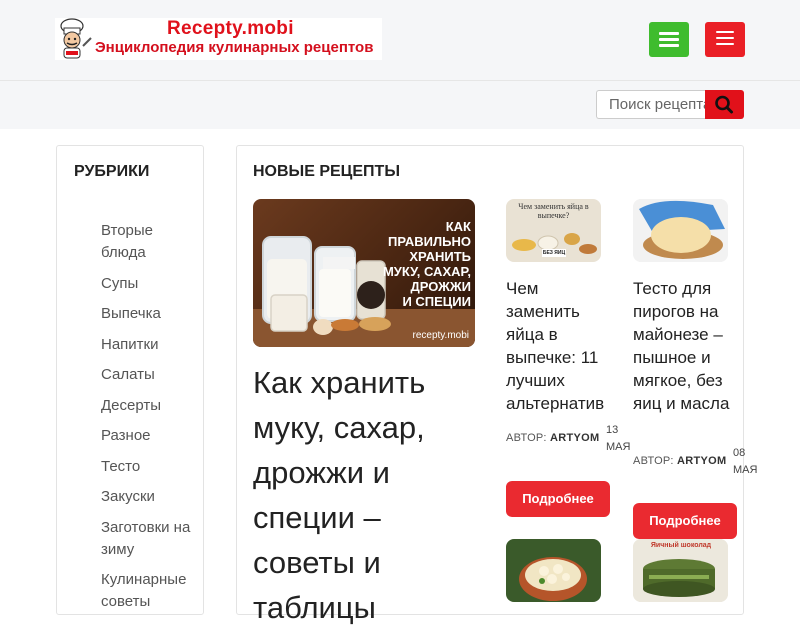 This screenshot has width=800, height=630. What do you see at coordinates (746, 462) in the screenshot?
I see `recipe-date: 08 МАЯ` at bounding box center [746, 462].